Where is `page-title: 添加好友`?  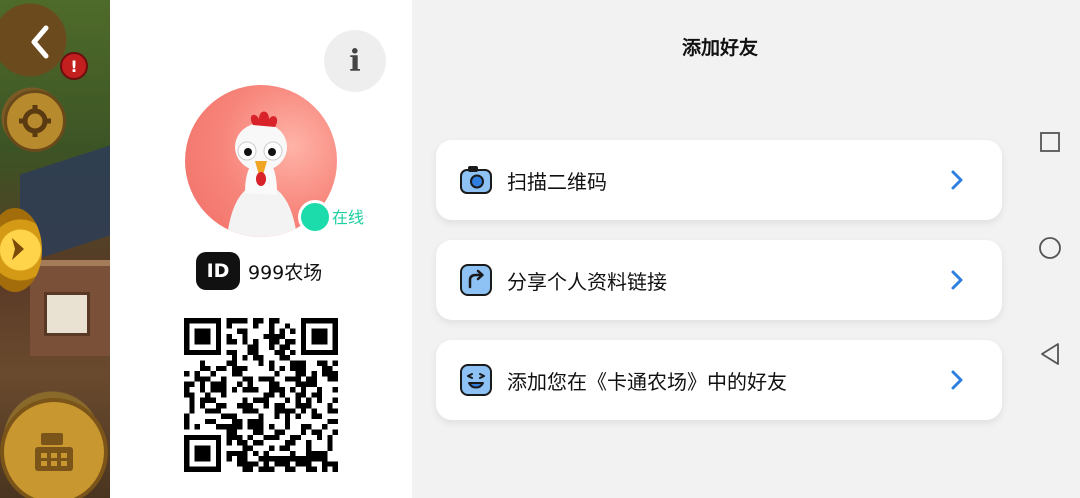 page-title: 添加好友 is located at coordinates (719, 48).